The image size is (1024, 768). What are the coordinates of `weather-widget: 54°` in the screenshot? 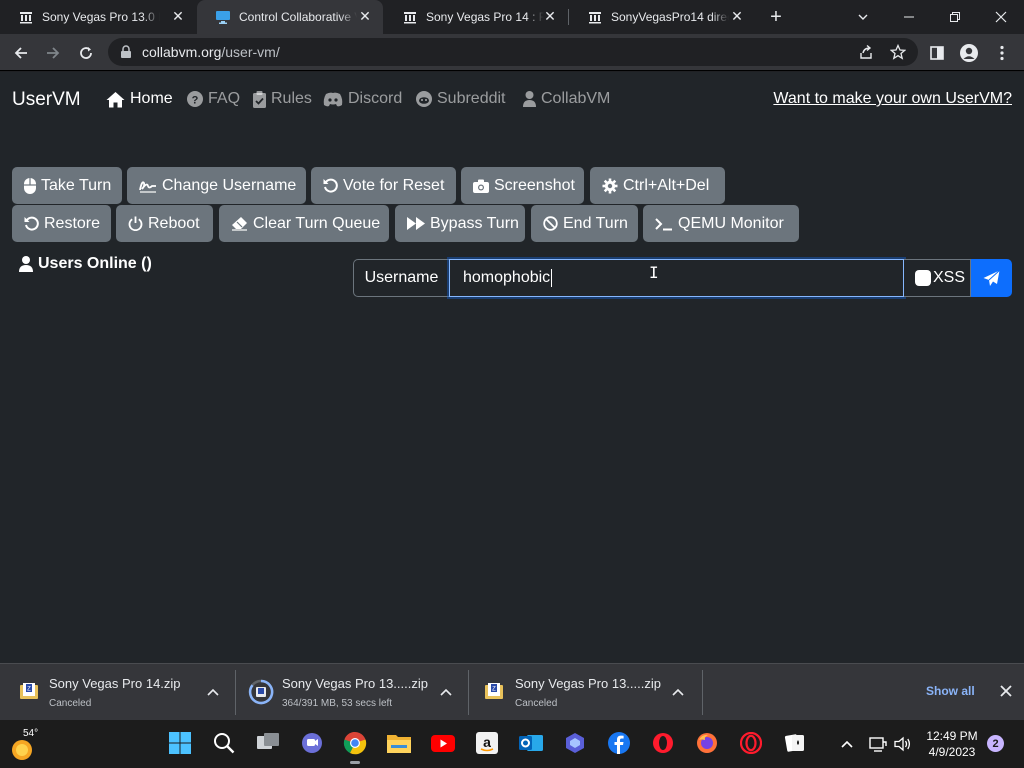 It's located at (26, 745).